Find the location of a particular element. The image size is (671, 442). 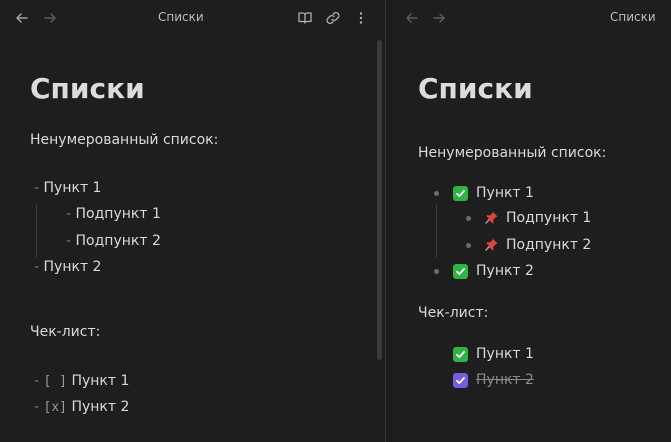

task-box-syntax: [x] is located at coordinates (55, 407).